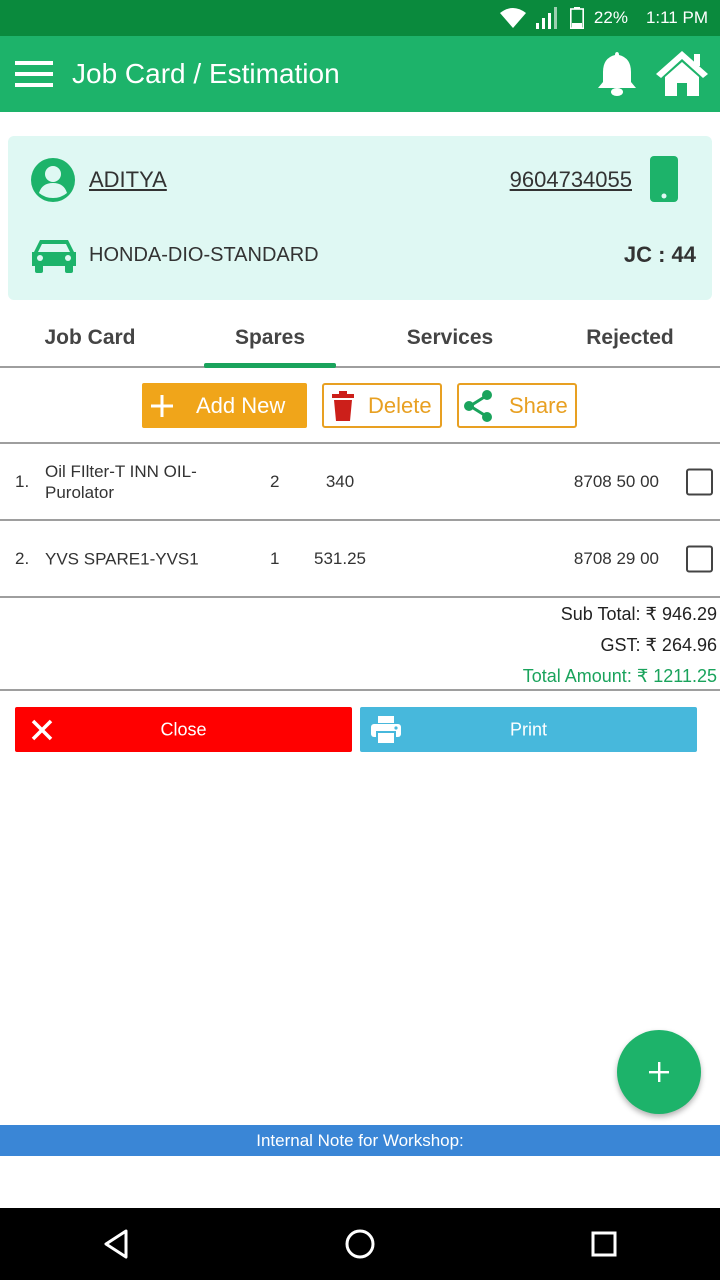 Image resolution: width=720 pixels, height=1280 pixels. What do you see at coordinates (241, 405) in the screenshot?
I see `add-new-label: Add New` at bounding box center [241, 405].